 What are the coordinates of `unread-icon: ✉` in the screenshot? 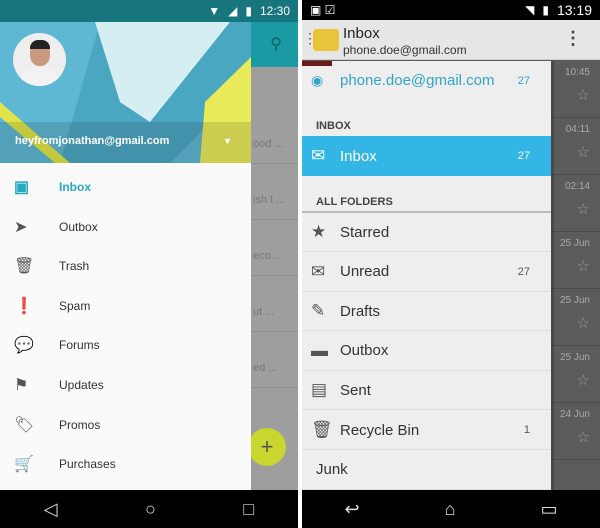 It's located at (318, 271).